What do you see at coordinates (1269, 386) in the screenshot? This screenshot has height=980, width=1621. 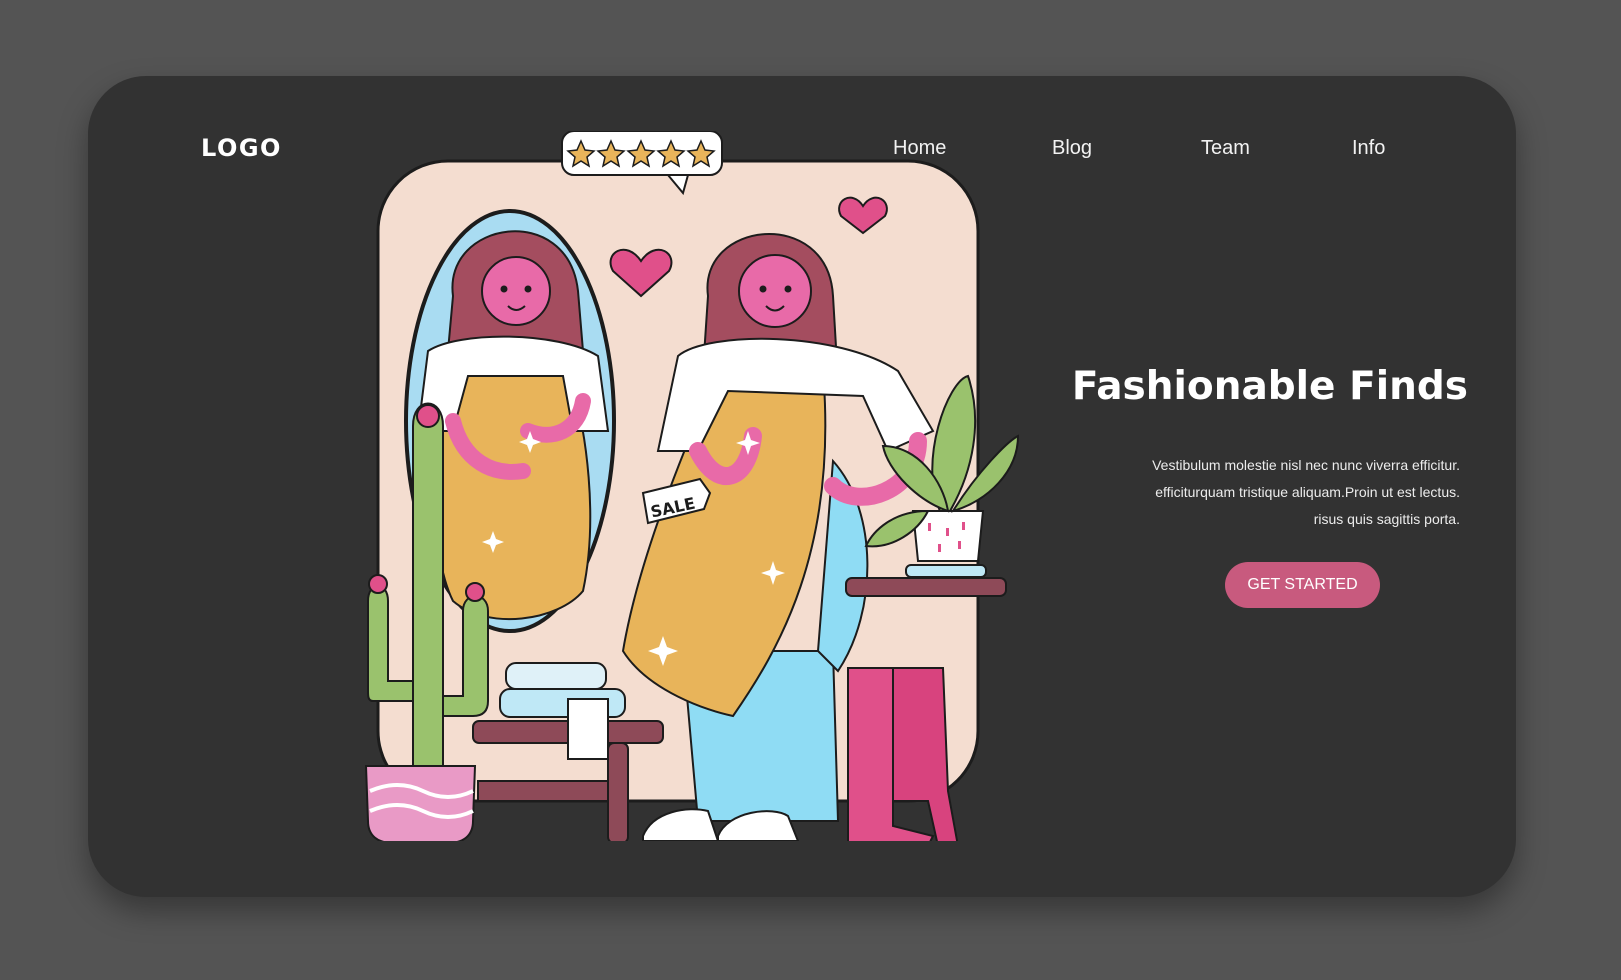 I see `hero-title: Fashionable Finds` at bounding box center [1269, 386].